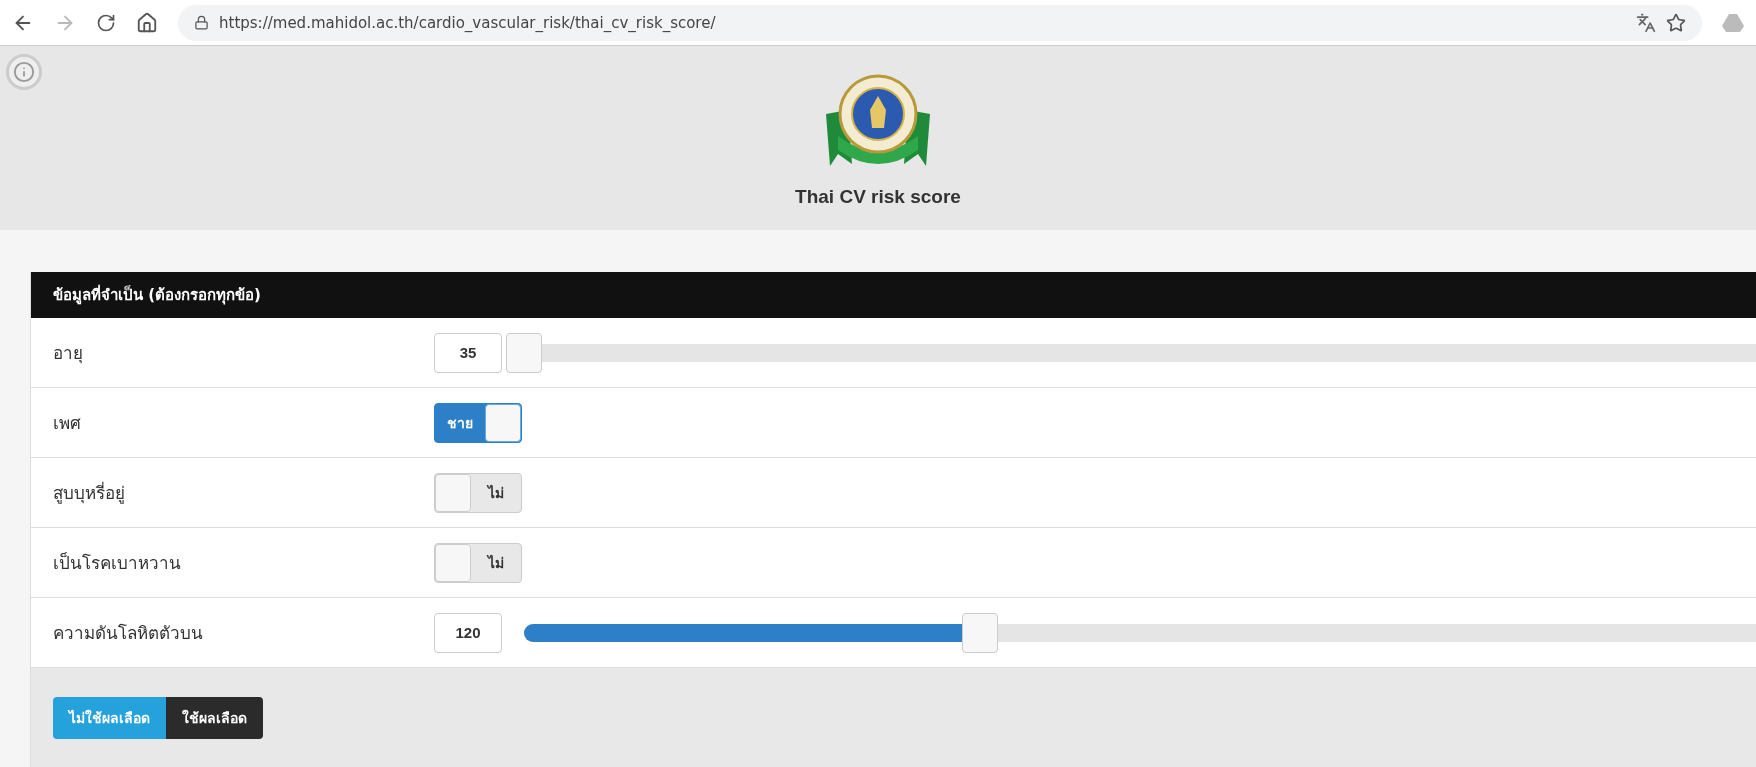 The image size is (1756, 767). Describe the element at coordinates (214, 717) in the screenshot. I see `mode-tab: ใช้ผลเลือด` at that location.